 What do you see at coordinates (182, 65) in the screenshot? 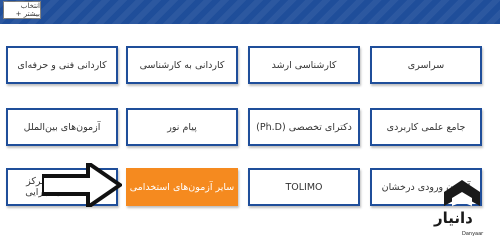
I see `tile-associate-to-bachelor: کاردانی به کارشناسی` at bounding box center [182, 65].